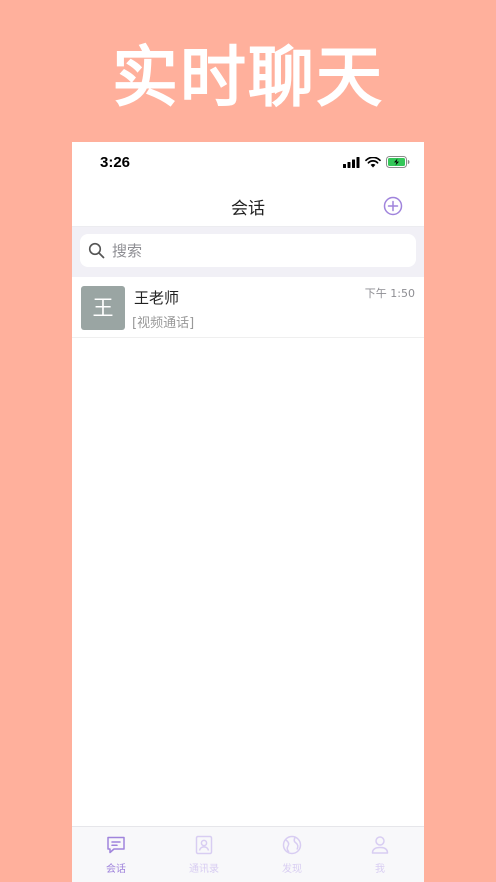 This screenshot has width=496, height=882. I want to click on tab-me: 我, so click(380, 854).